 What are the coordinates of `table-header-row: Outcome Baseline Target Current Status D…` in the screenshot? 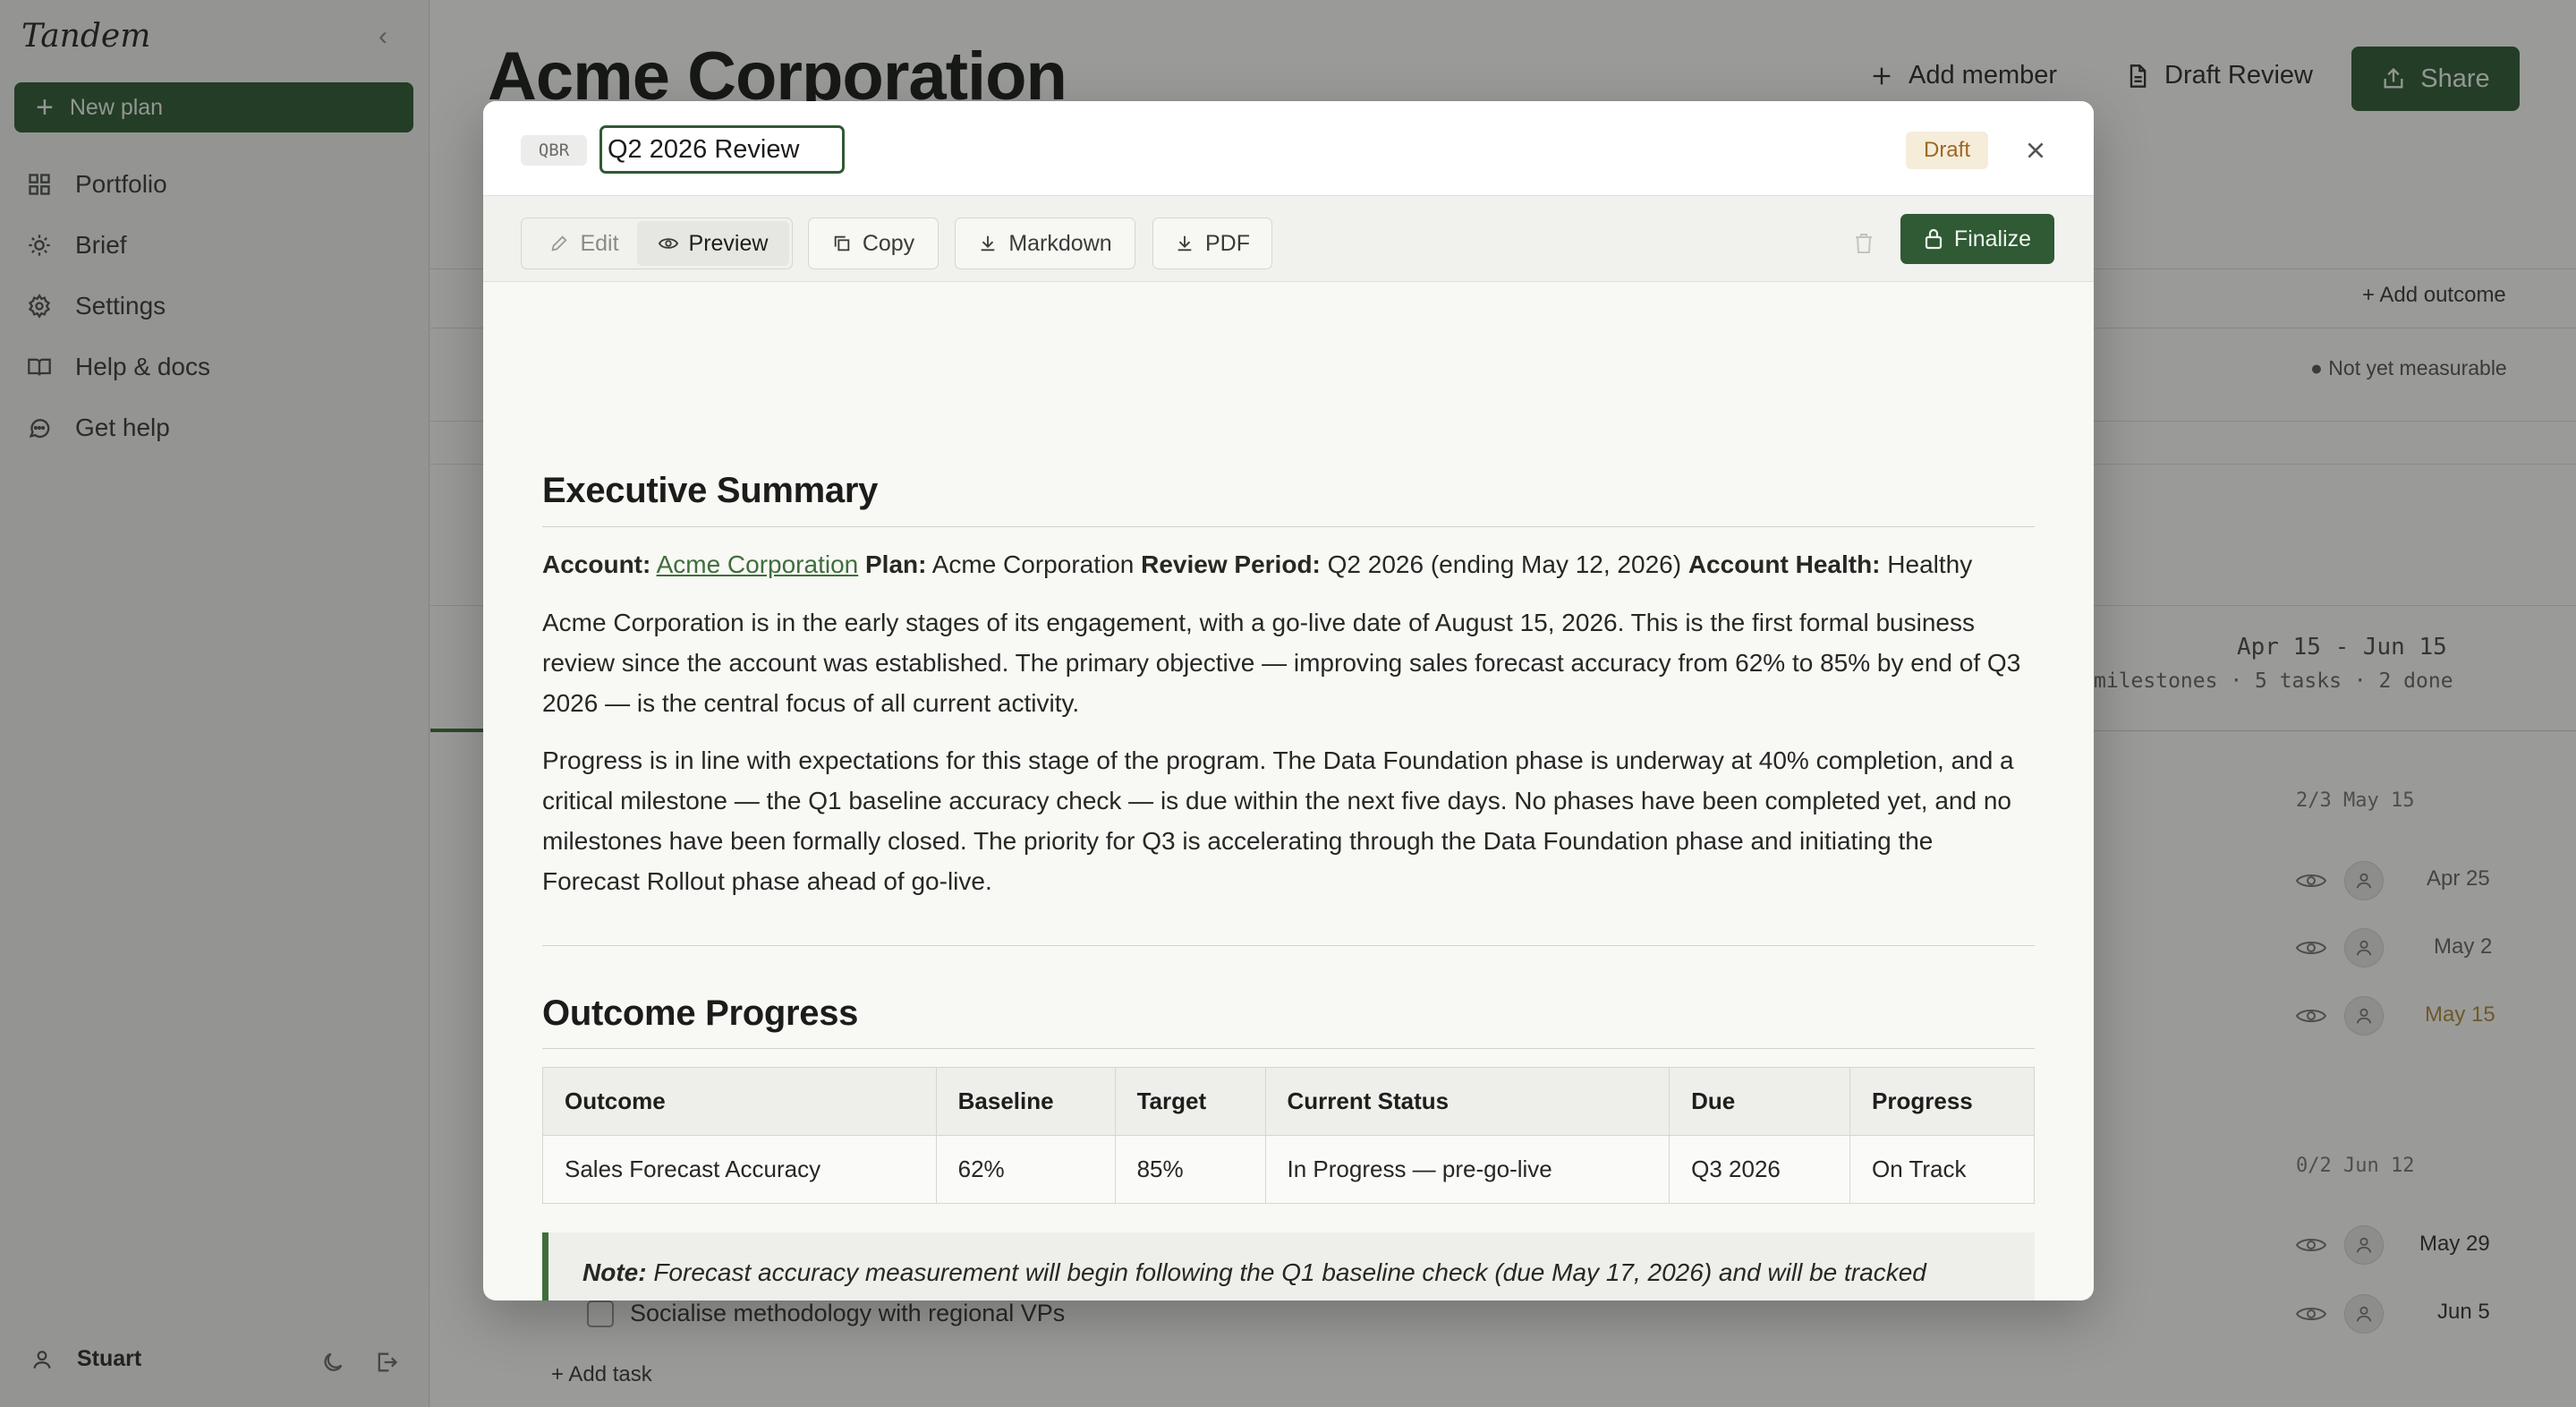 It's located at (1288, 1101).